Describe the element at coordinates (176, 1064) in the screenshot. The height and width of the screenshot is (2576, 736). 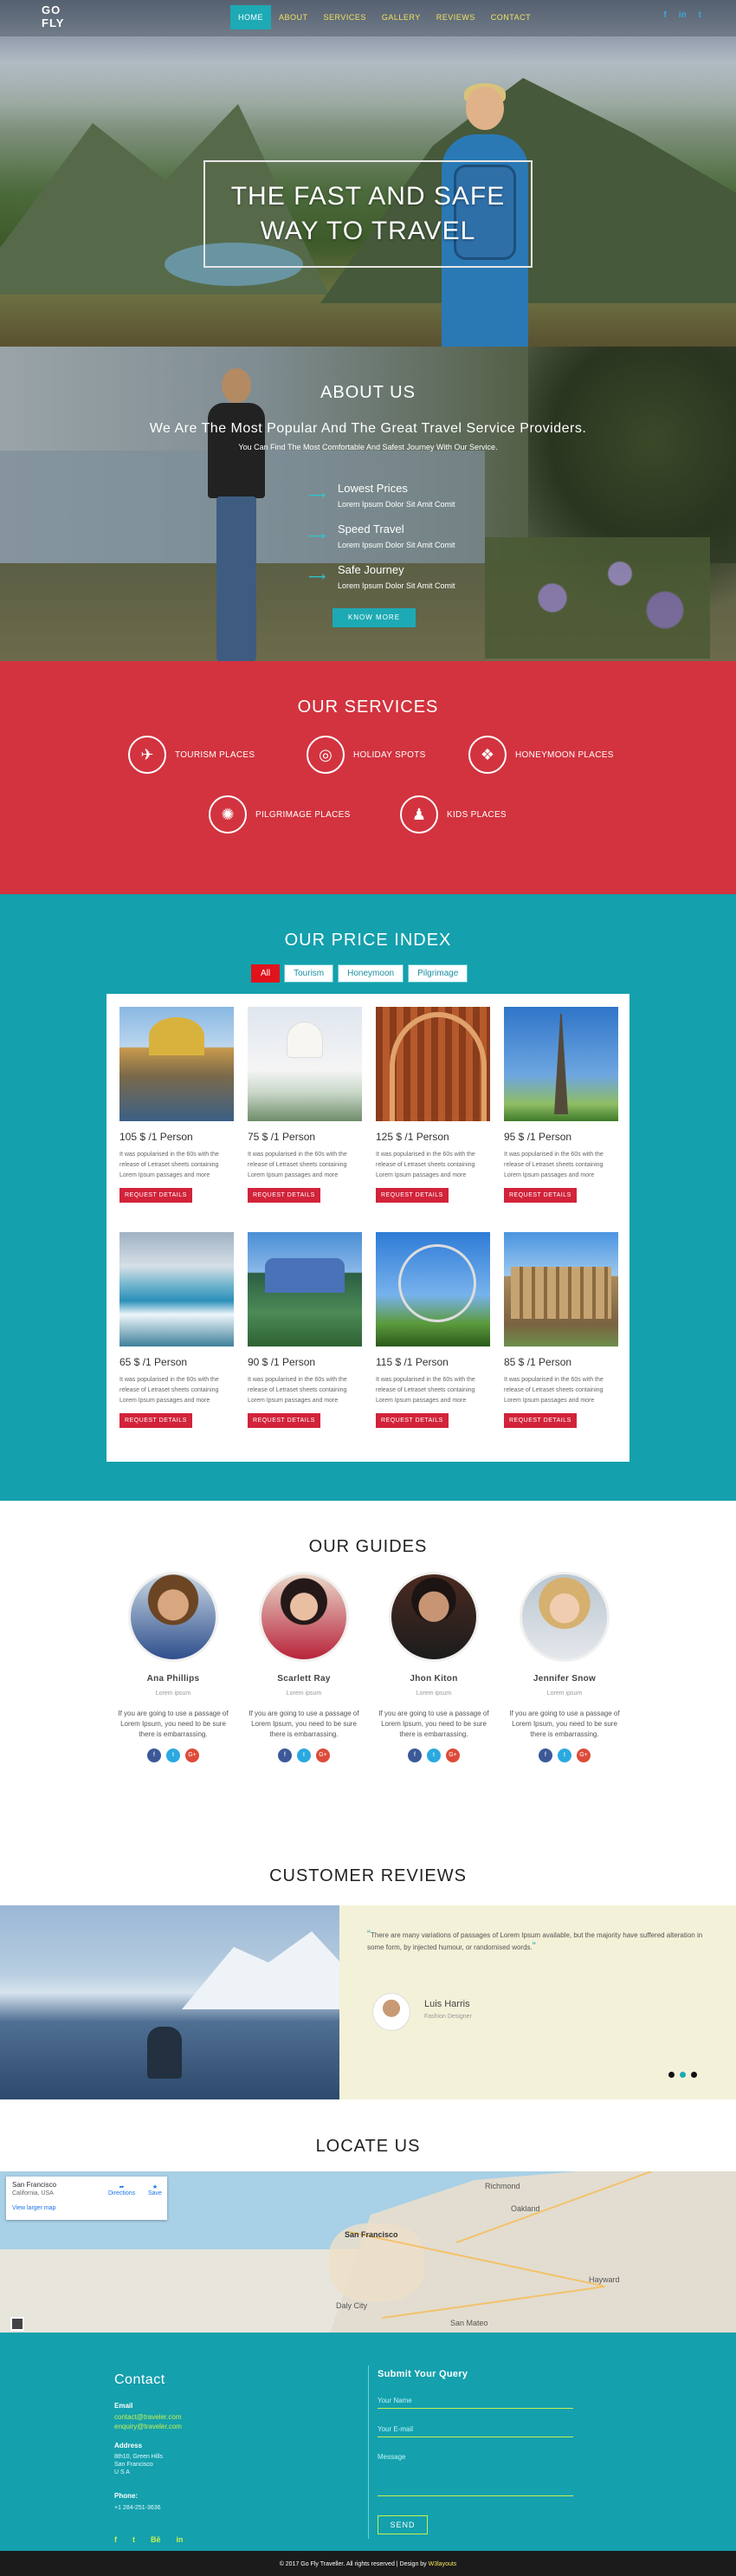
I see `dome-of-the-rock-image` at that location.